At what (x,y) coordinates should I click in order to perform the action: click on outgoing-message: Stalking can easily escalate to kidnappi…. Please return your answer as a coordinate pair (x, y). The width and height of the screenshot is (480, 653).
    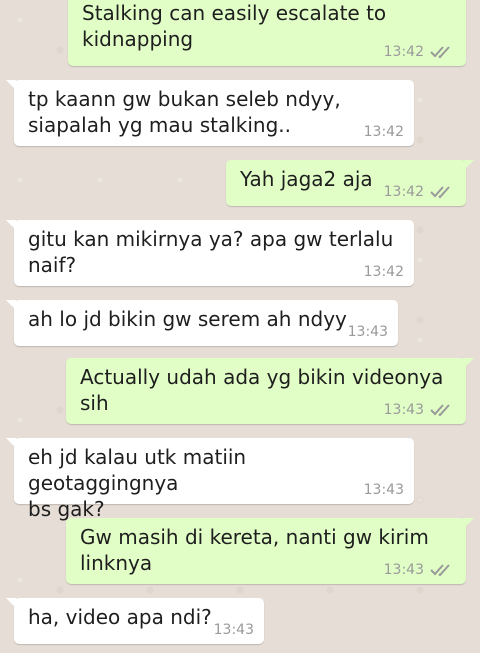
    Looking at the image, I should click on (267, 33).